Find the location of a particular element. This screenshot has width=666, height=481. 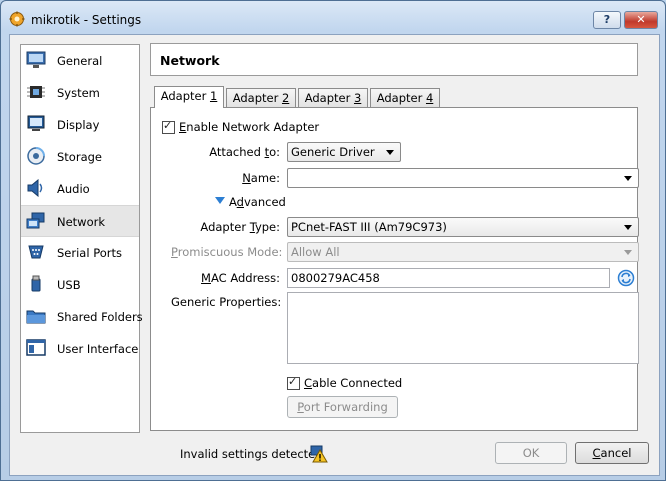

sidebar-item-user-interface: User Interface is located at coordinates (80, 349).